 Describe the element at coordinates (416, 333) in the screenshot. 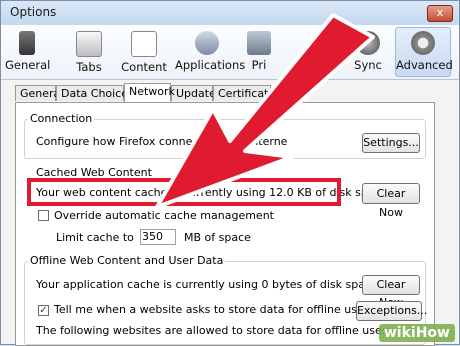

I see `wikihow-watermark: wikiHow` at that location.